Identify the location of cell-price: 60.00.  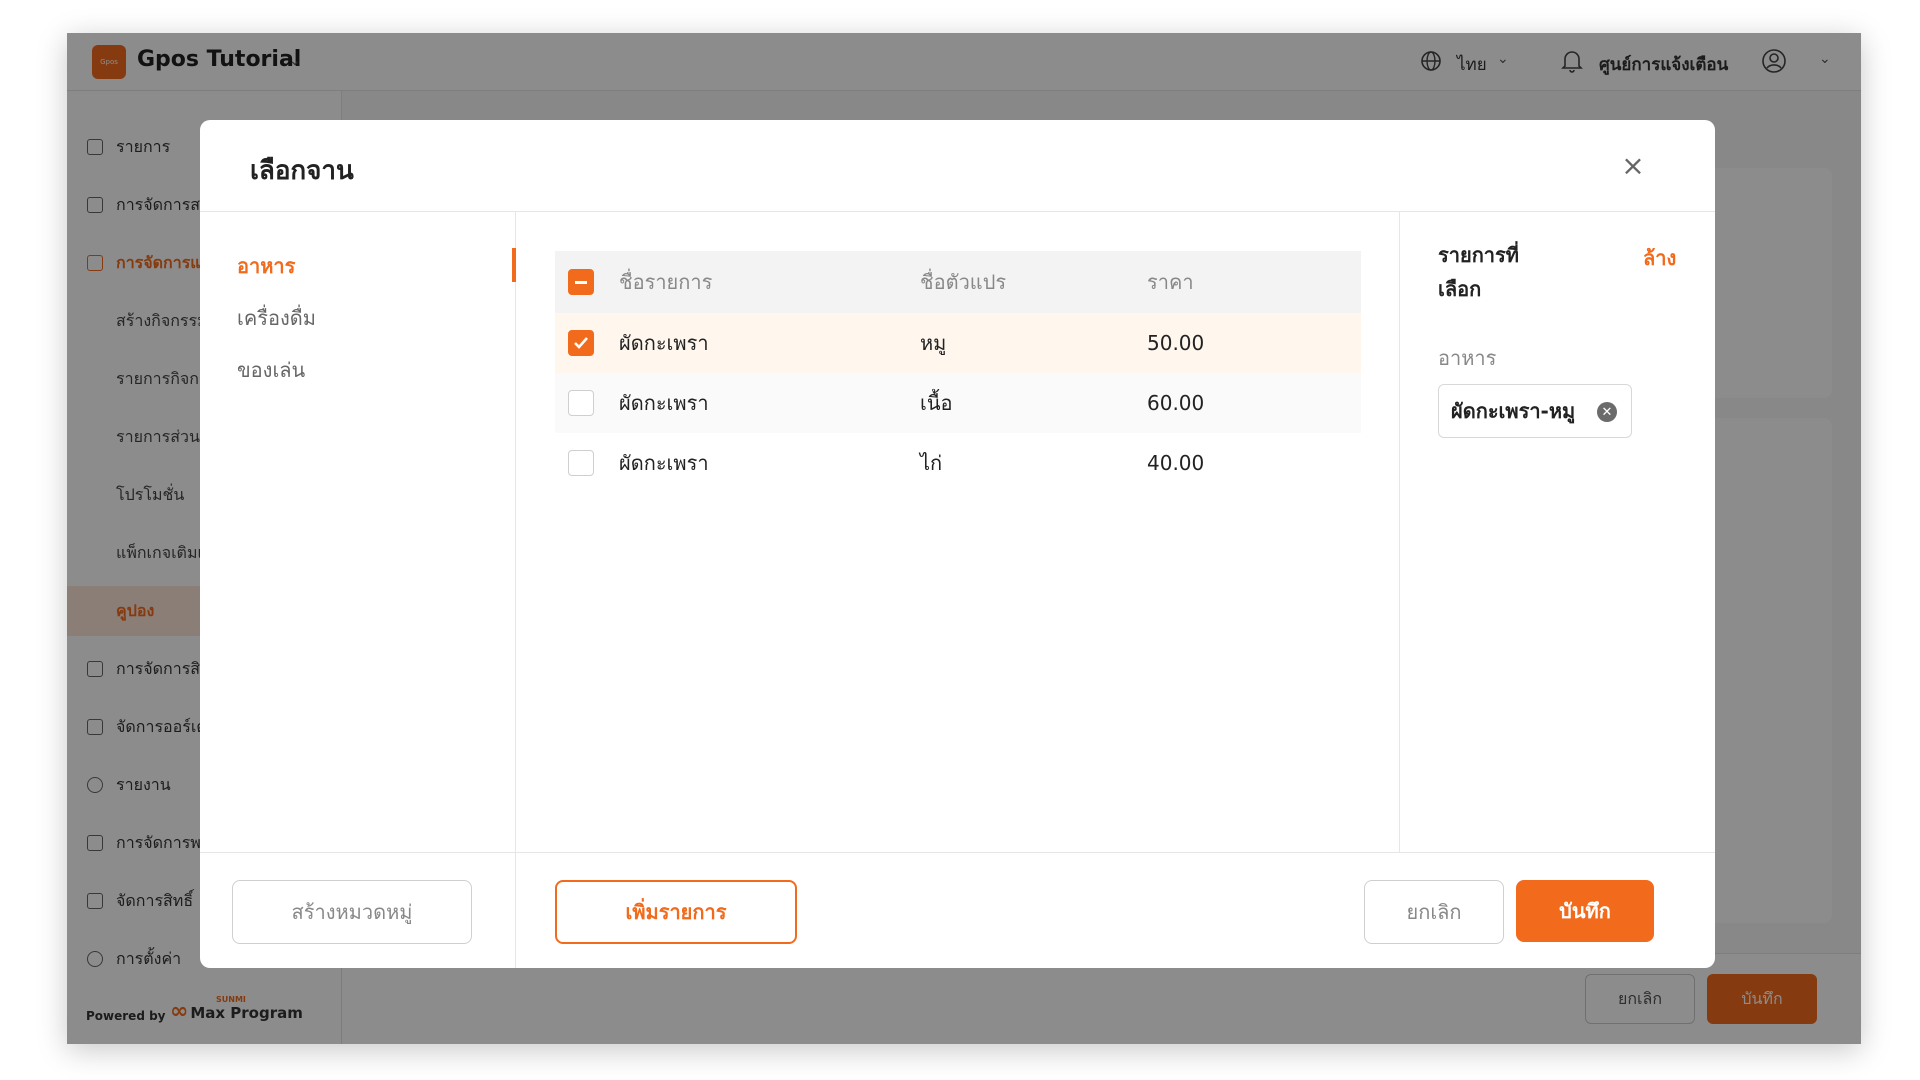
(1176, 403).